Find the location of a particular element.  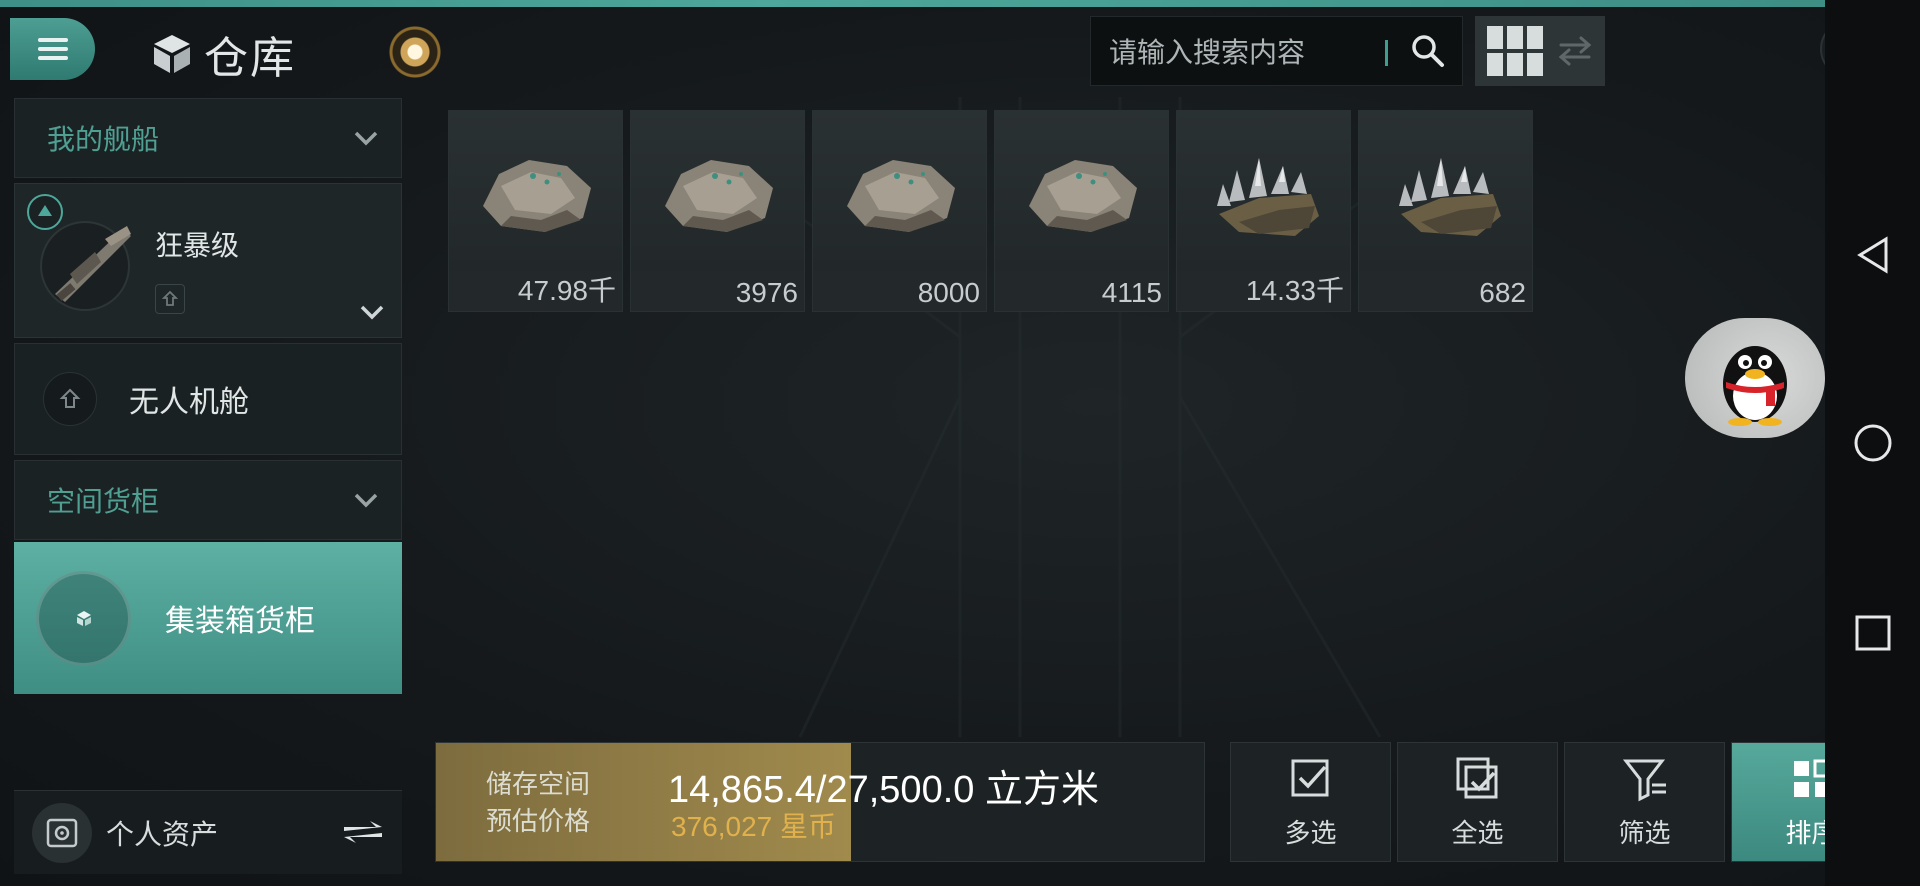

sidebar-item-space-cargo: 空间货柜 is located at coordinates (208, 500).